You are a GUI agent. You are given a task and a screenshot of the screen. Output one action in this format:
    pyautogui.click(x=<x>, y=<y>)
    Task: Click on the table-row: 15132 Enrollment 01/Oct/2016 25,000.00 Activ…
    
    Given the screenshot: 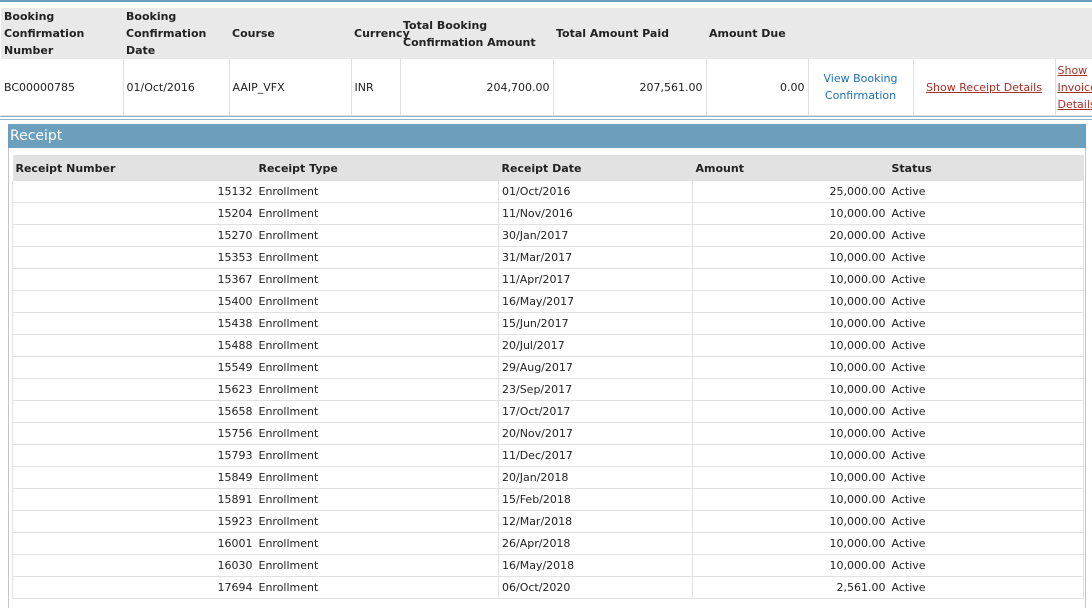 What is the action you would take?
    pyautogui.click(x=548, y=192)
    